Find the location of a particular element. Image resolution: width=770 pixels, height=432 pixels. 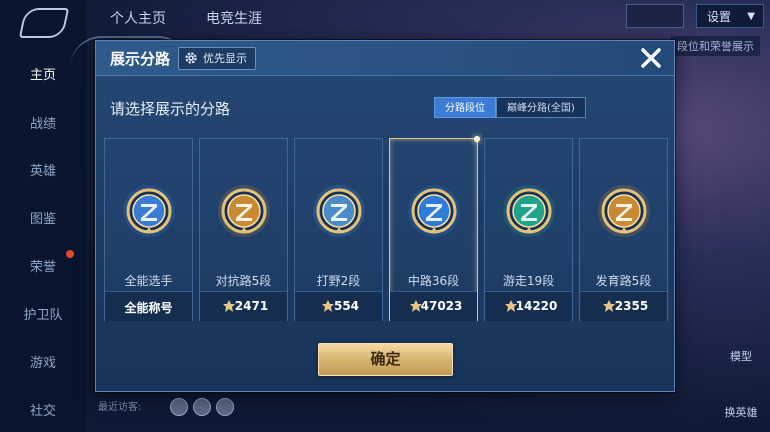

lane-score-bar: 2471 is located at coordinates (243, 306).